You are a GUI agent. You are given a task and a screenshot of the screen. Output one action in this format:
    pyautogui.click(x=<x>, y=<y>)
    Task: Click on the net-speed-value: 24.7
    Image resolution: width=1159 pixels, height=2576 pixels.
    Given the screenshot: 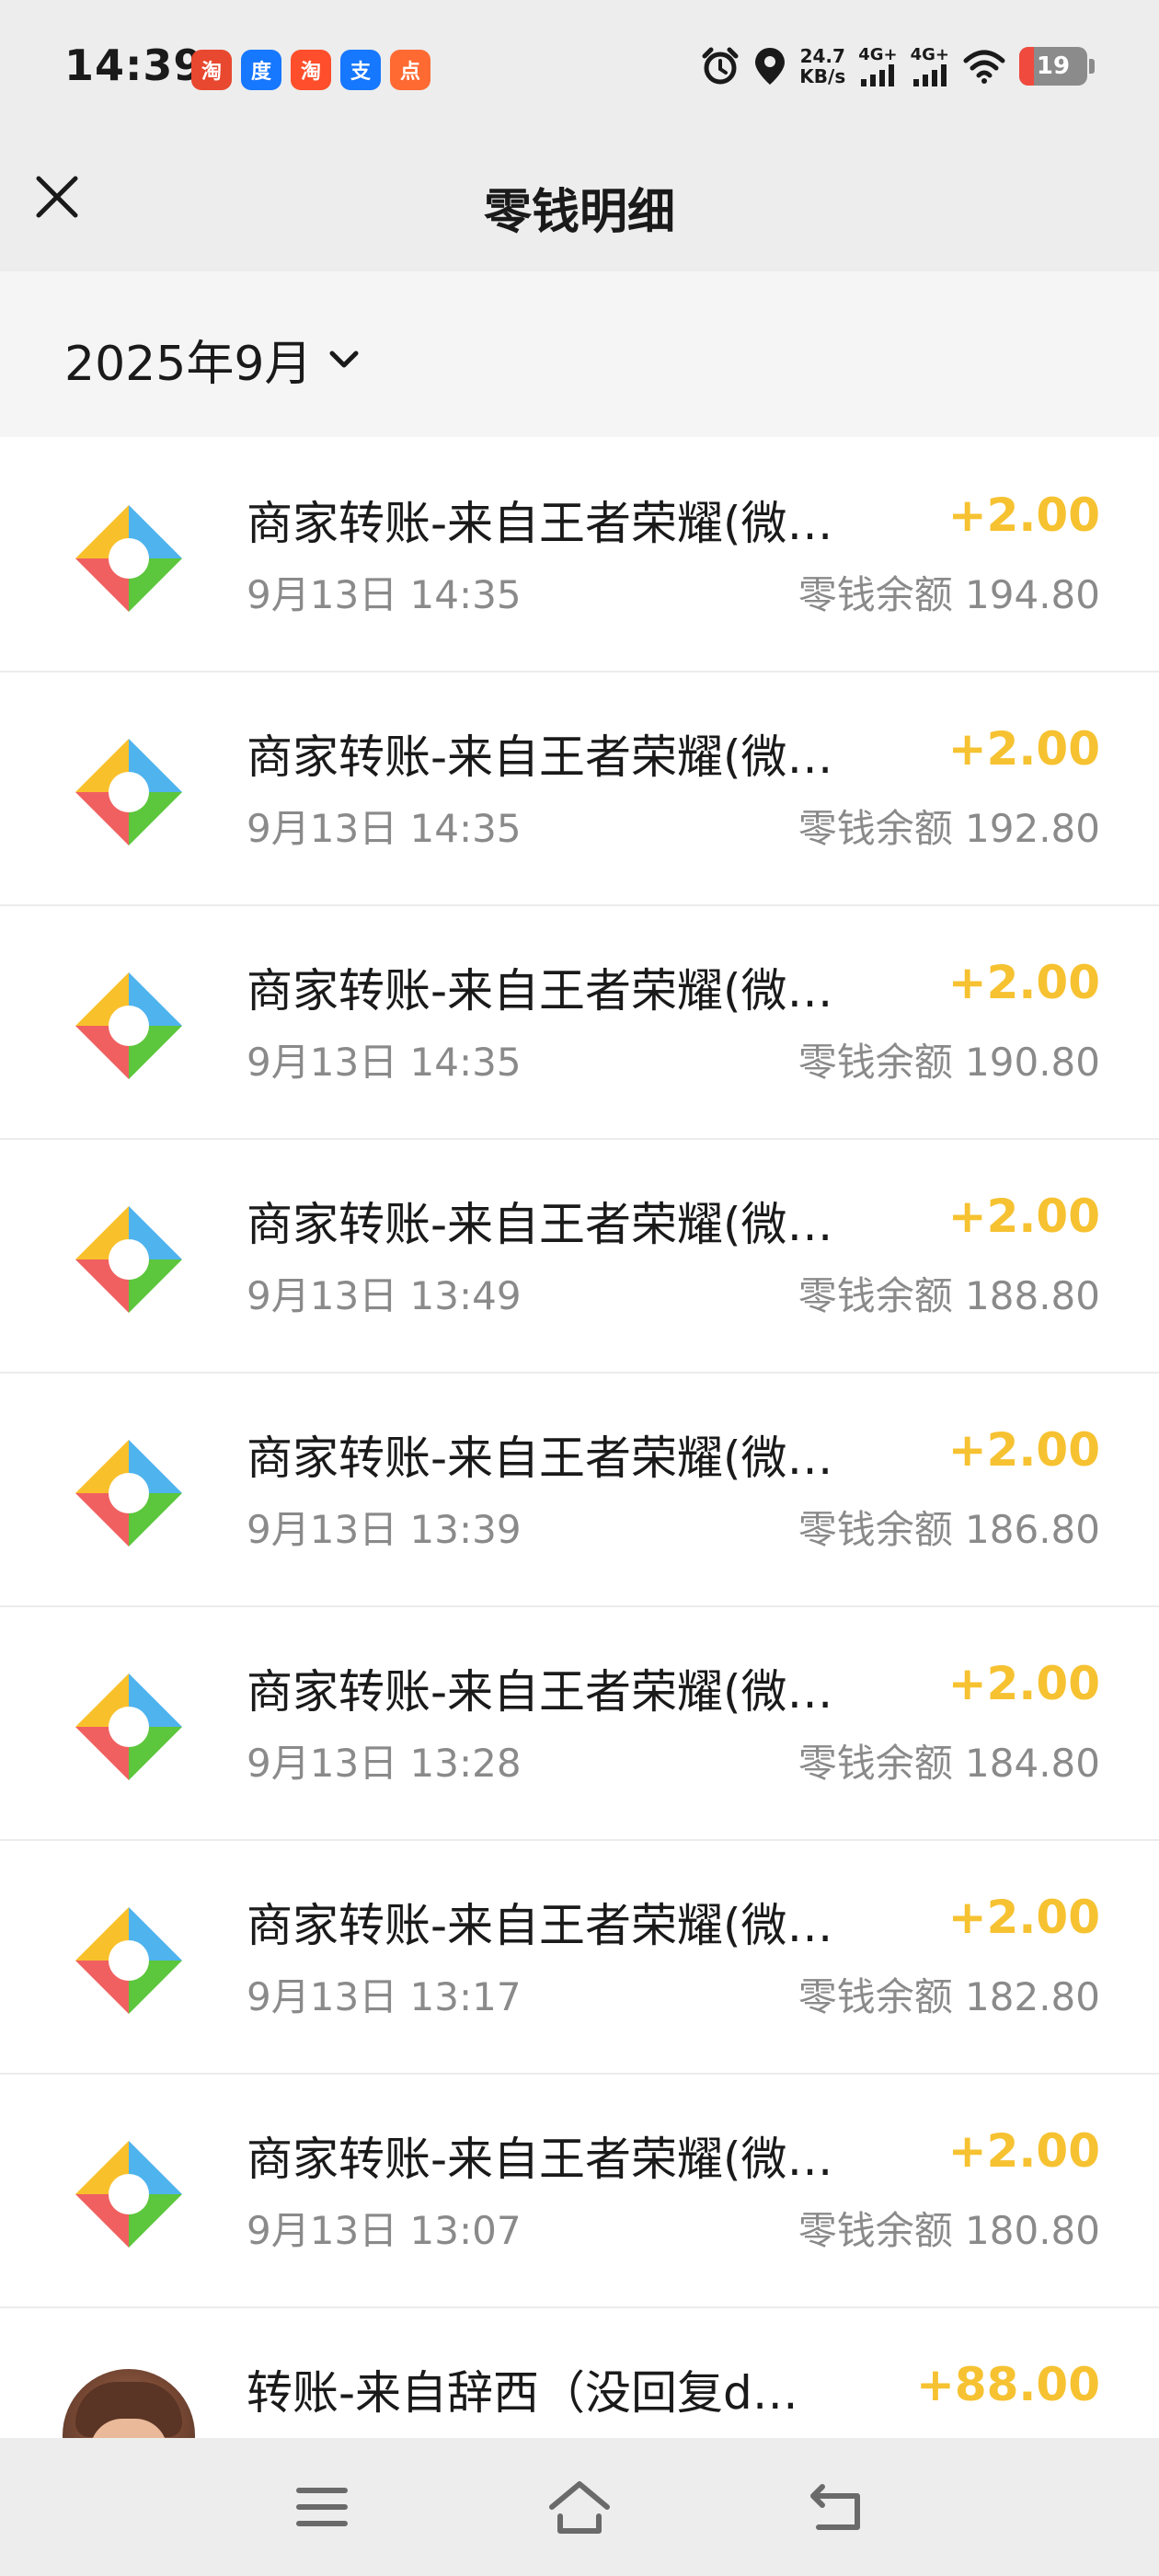 What is the action you would take?
    pyautogui.click(x=822, y=56)
    